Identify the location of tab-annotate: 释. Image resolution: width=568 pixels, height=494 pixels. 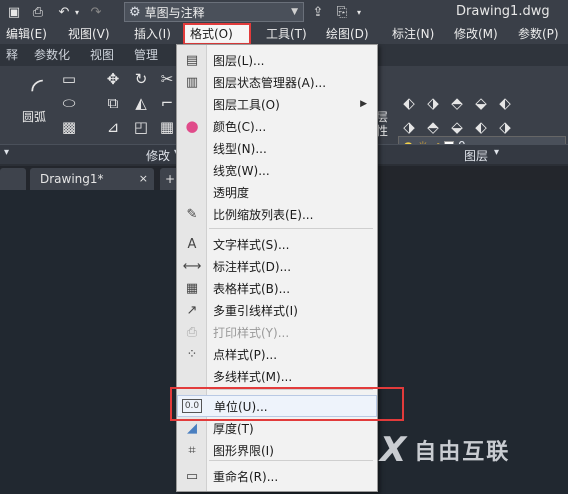
(12, 55).